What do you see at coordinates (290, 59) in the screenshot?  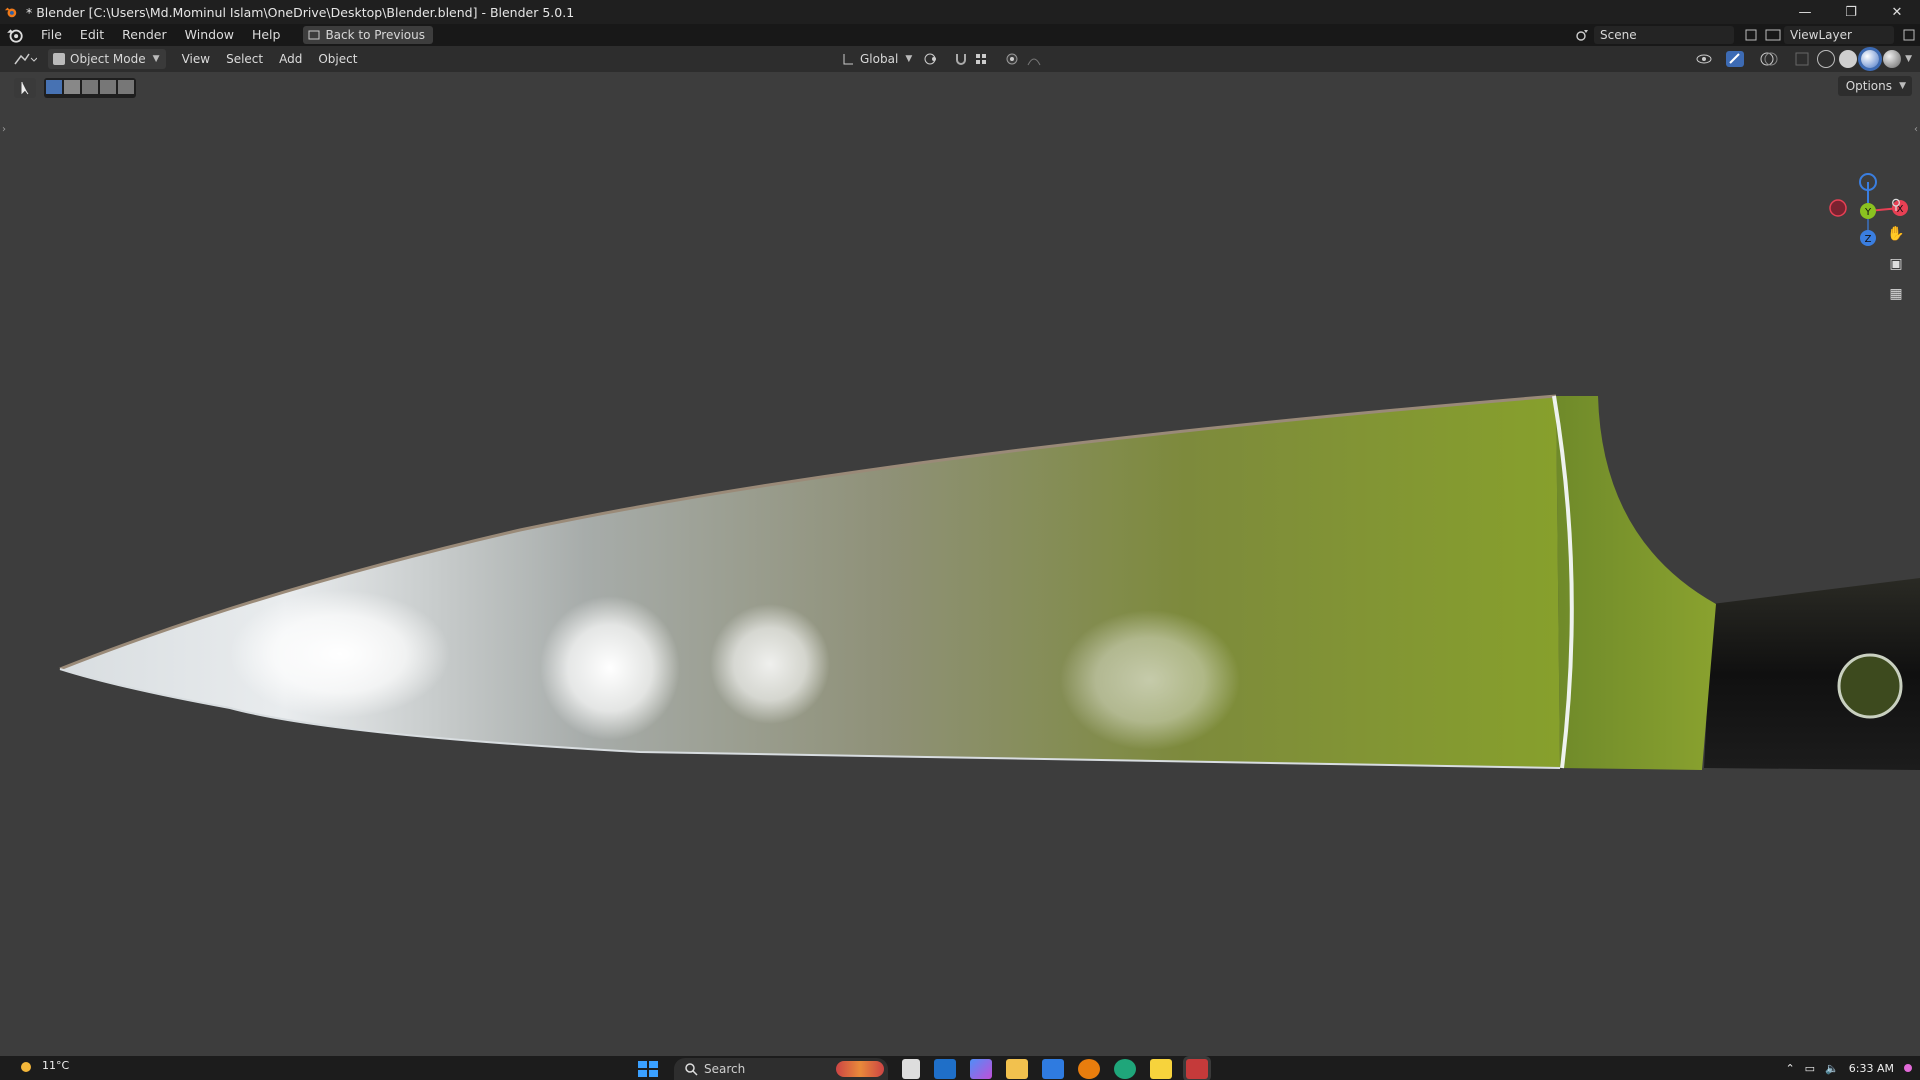 I see `vp-menu-add: Add` at bounding box center [290, 59].